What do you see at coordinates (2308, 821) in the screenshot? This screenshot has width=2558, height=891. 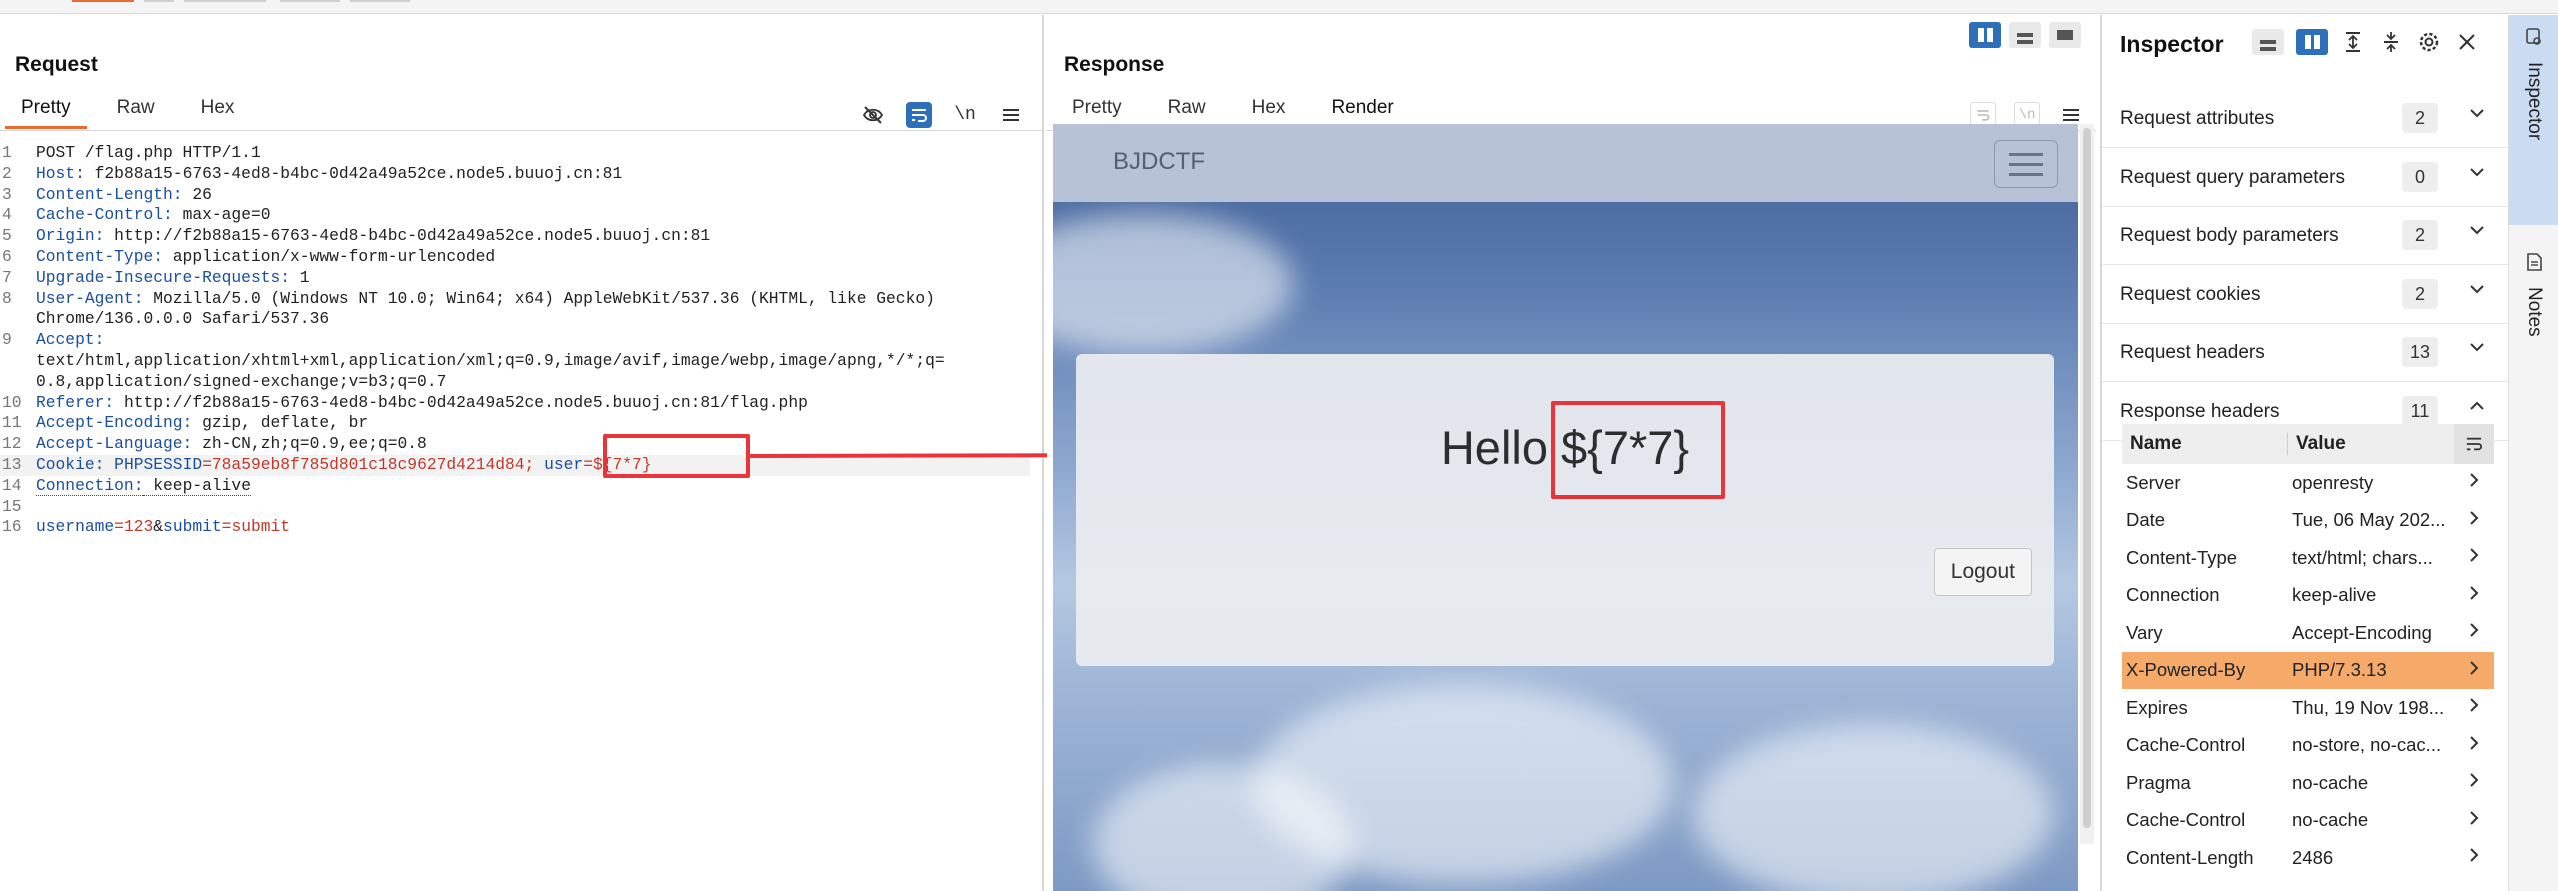 I see `table-row: Cache-Control no-cache` at bounding box center [2308, 821].